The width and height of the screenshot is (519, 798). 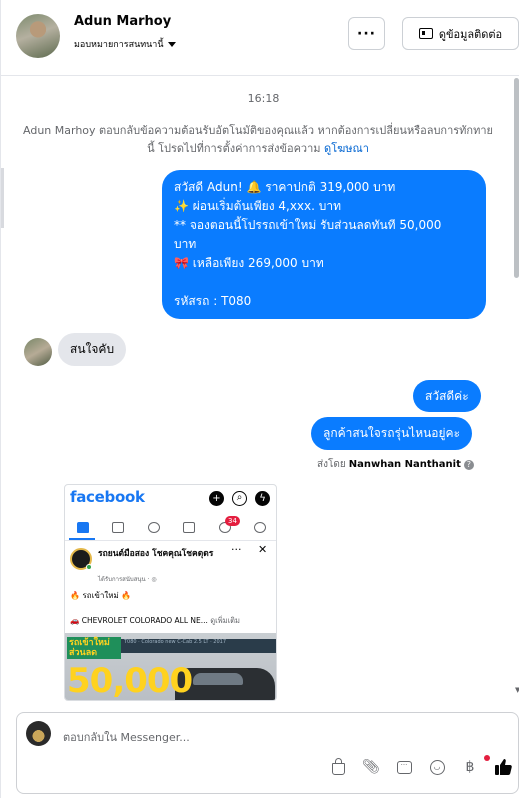 I want to click on panel-edge, so click(x=2, y=198).